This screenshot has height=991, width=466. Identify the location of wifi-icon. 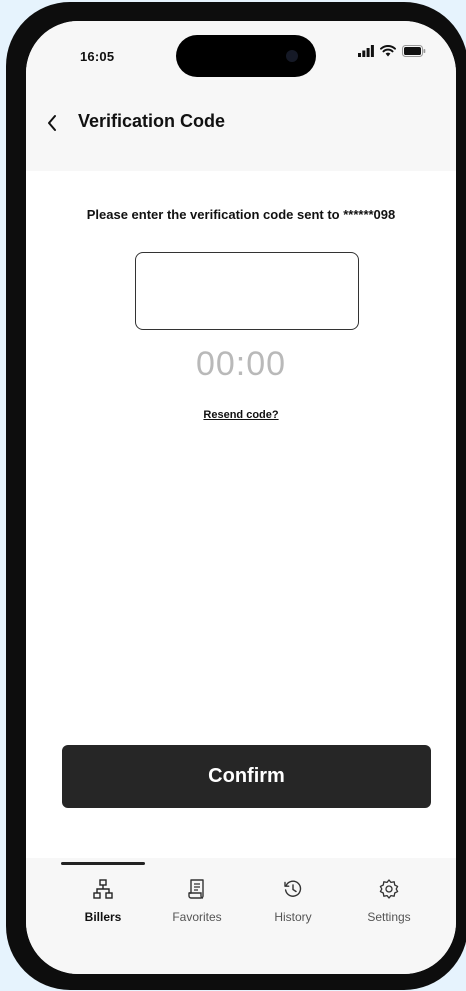
(388, 51).